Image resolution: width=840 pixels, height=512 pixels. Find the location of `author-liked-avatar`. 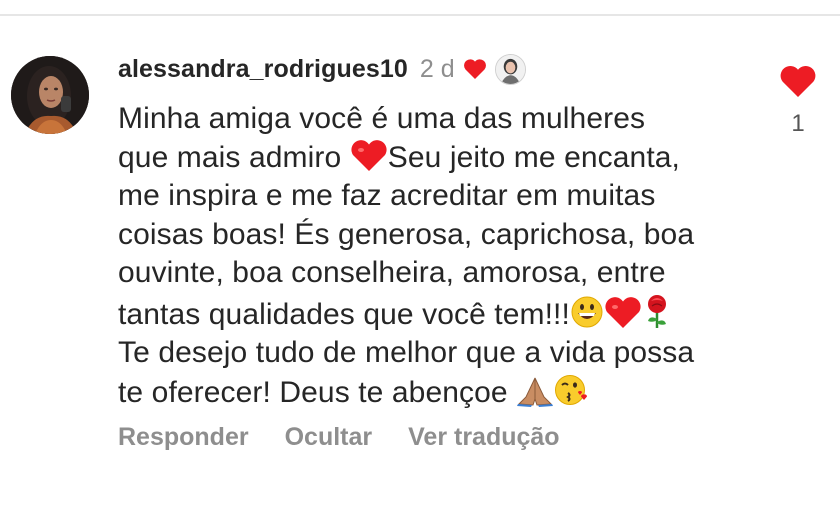

author-liked-avatar is located at coordinates (510, 69).